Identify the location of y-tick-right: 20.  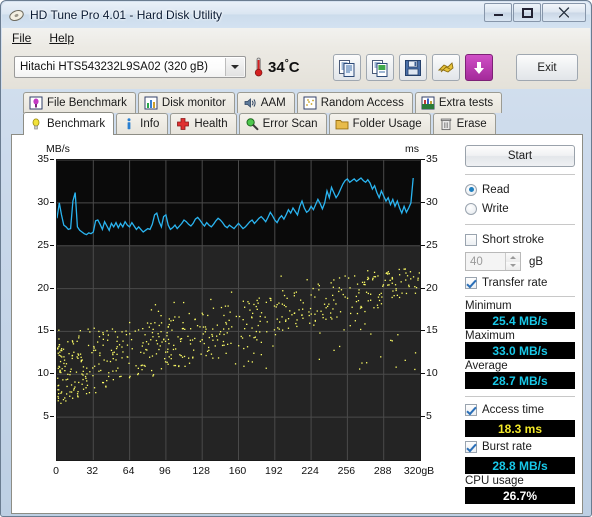
(432, 287).